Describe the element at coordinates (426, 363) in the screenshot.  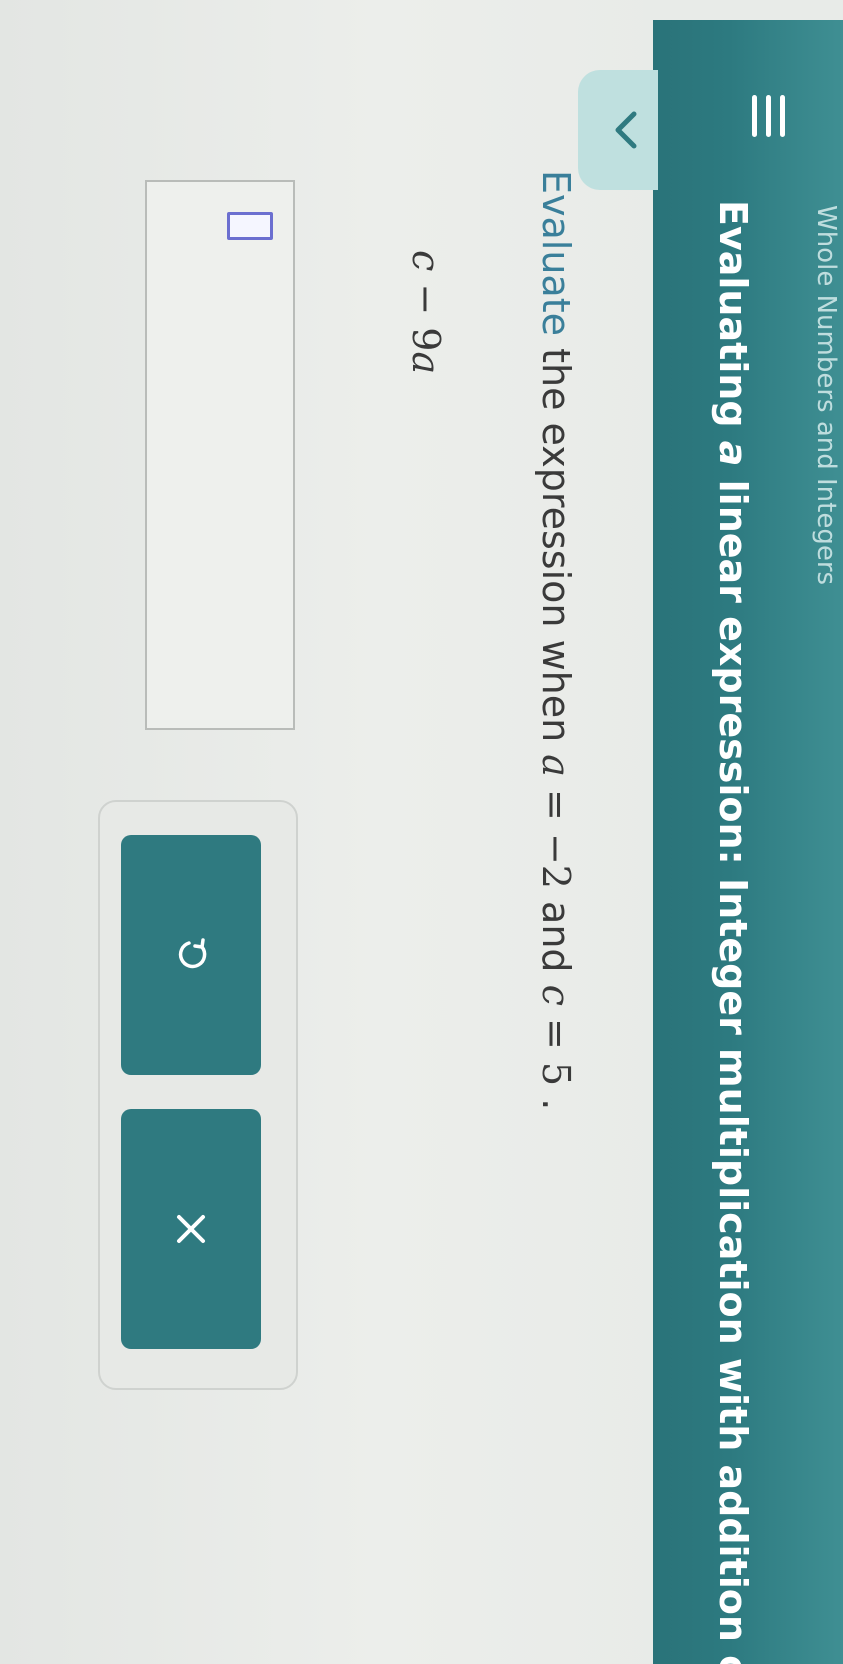
I see `expression-var-a: a` at that location.